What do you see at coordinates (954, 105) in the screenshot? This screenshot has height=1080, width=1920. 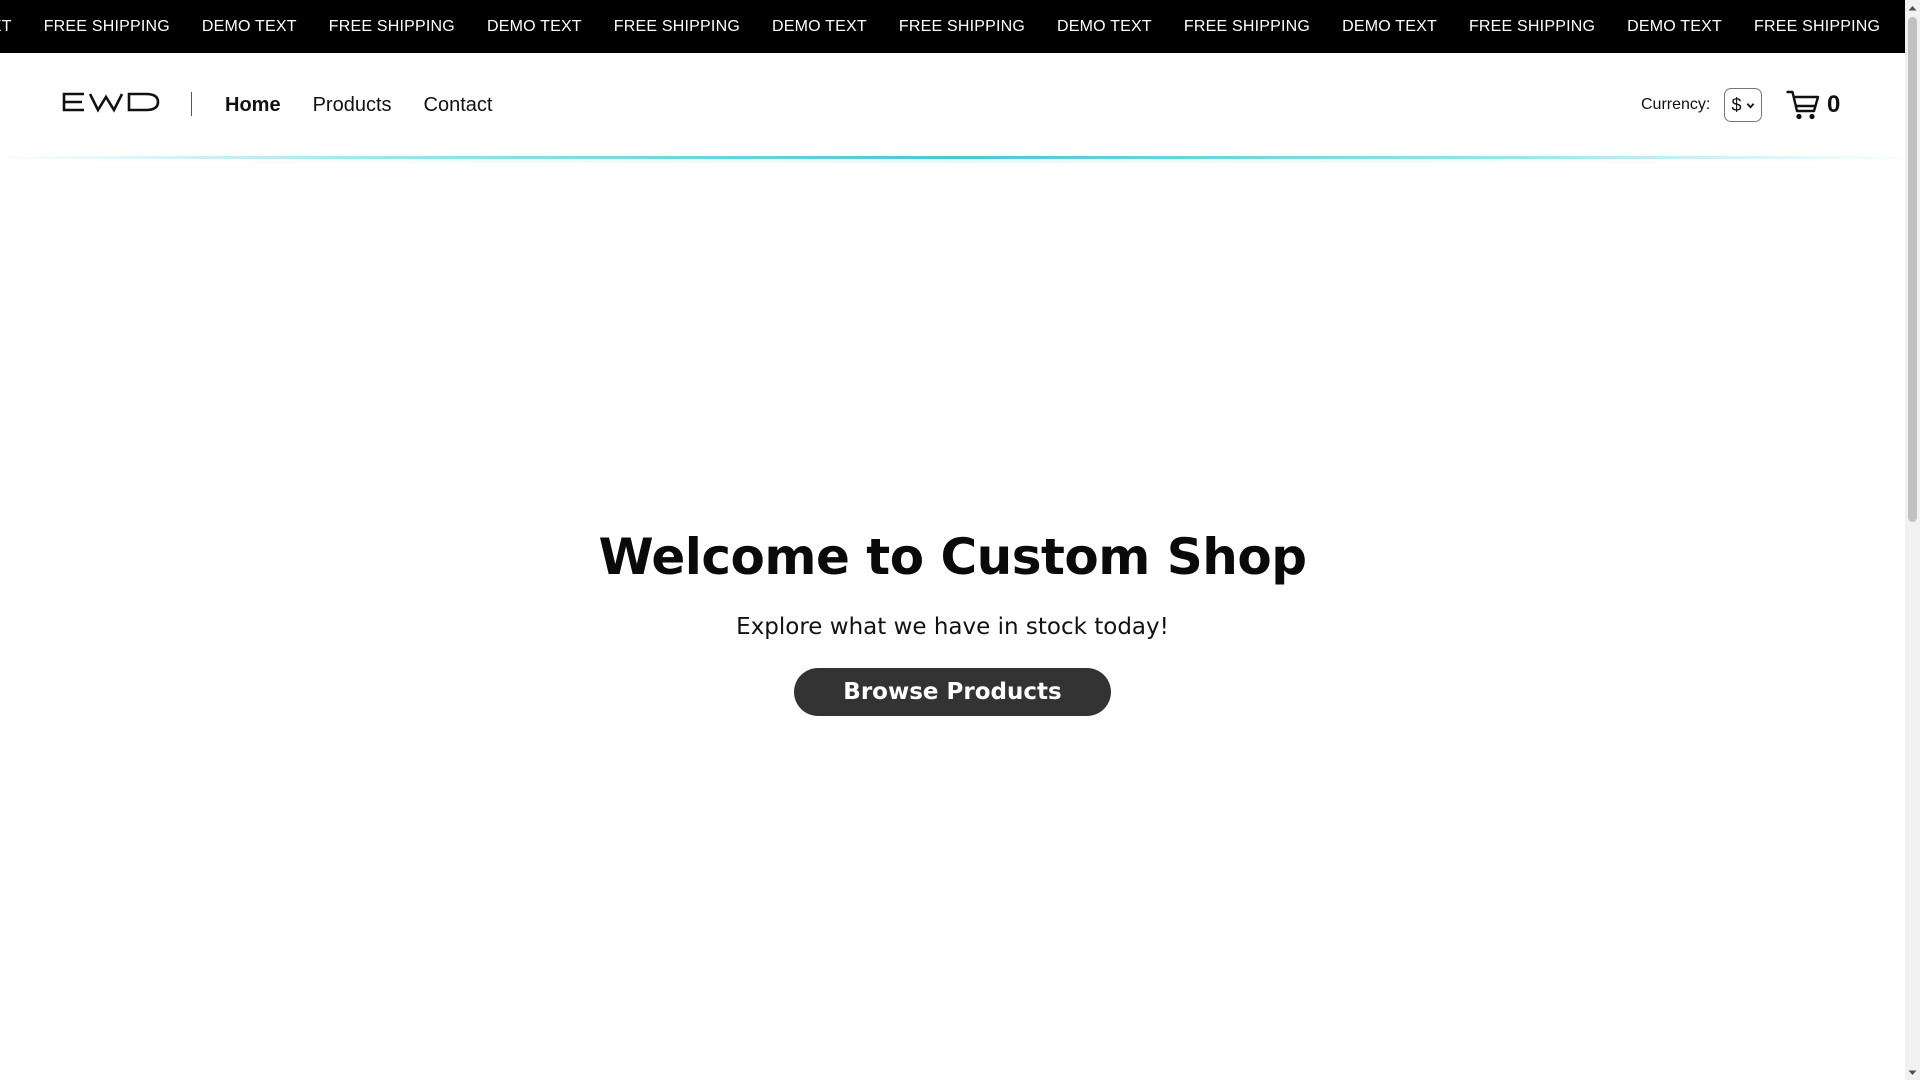 I see `site-header: Home Products Contact Currency: $ 0` at bounding box center [954, 105].